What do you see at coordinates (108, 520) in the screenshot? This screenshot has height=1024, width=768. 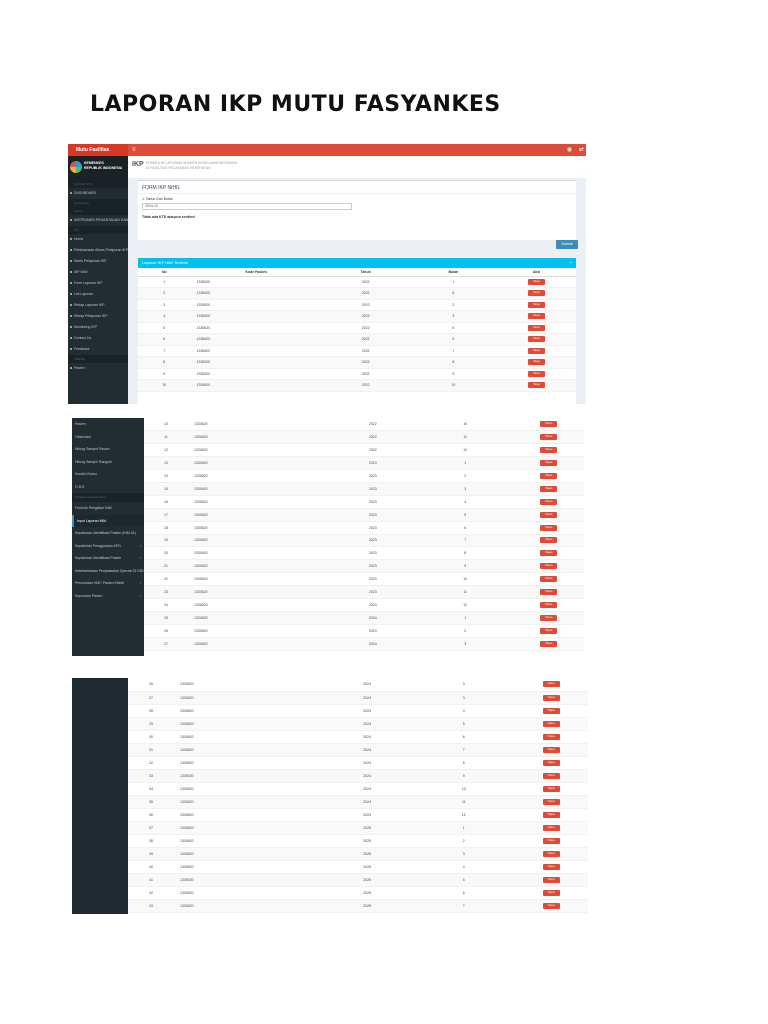 I see `sidebar-item: Input Laporan INM` at bounding box center [108, 520].